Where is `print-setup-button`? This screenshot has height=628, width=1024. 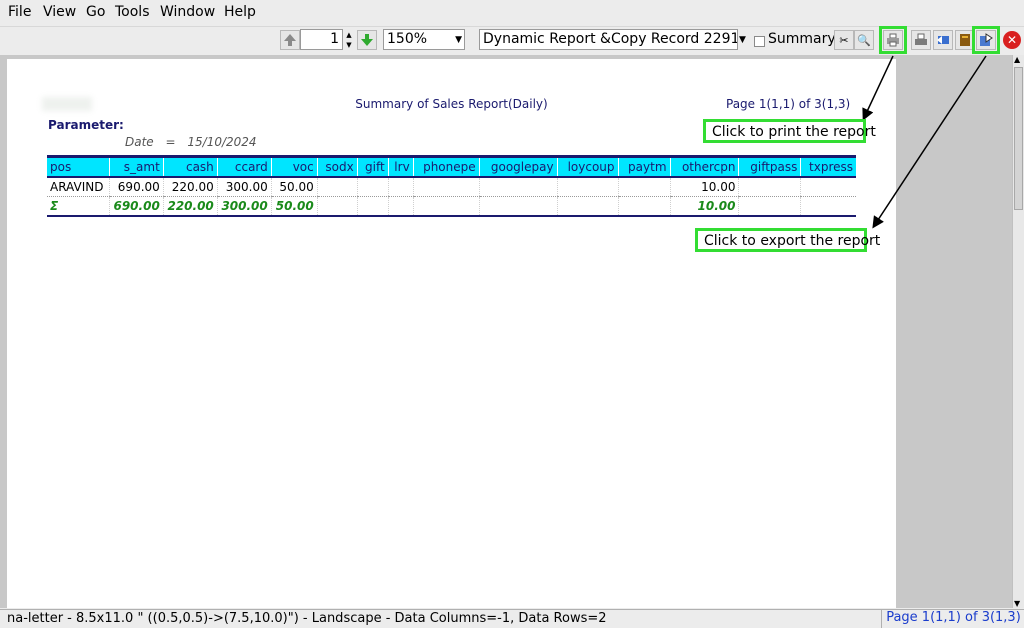
print-setup-button is located at coordinates (921, 40).